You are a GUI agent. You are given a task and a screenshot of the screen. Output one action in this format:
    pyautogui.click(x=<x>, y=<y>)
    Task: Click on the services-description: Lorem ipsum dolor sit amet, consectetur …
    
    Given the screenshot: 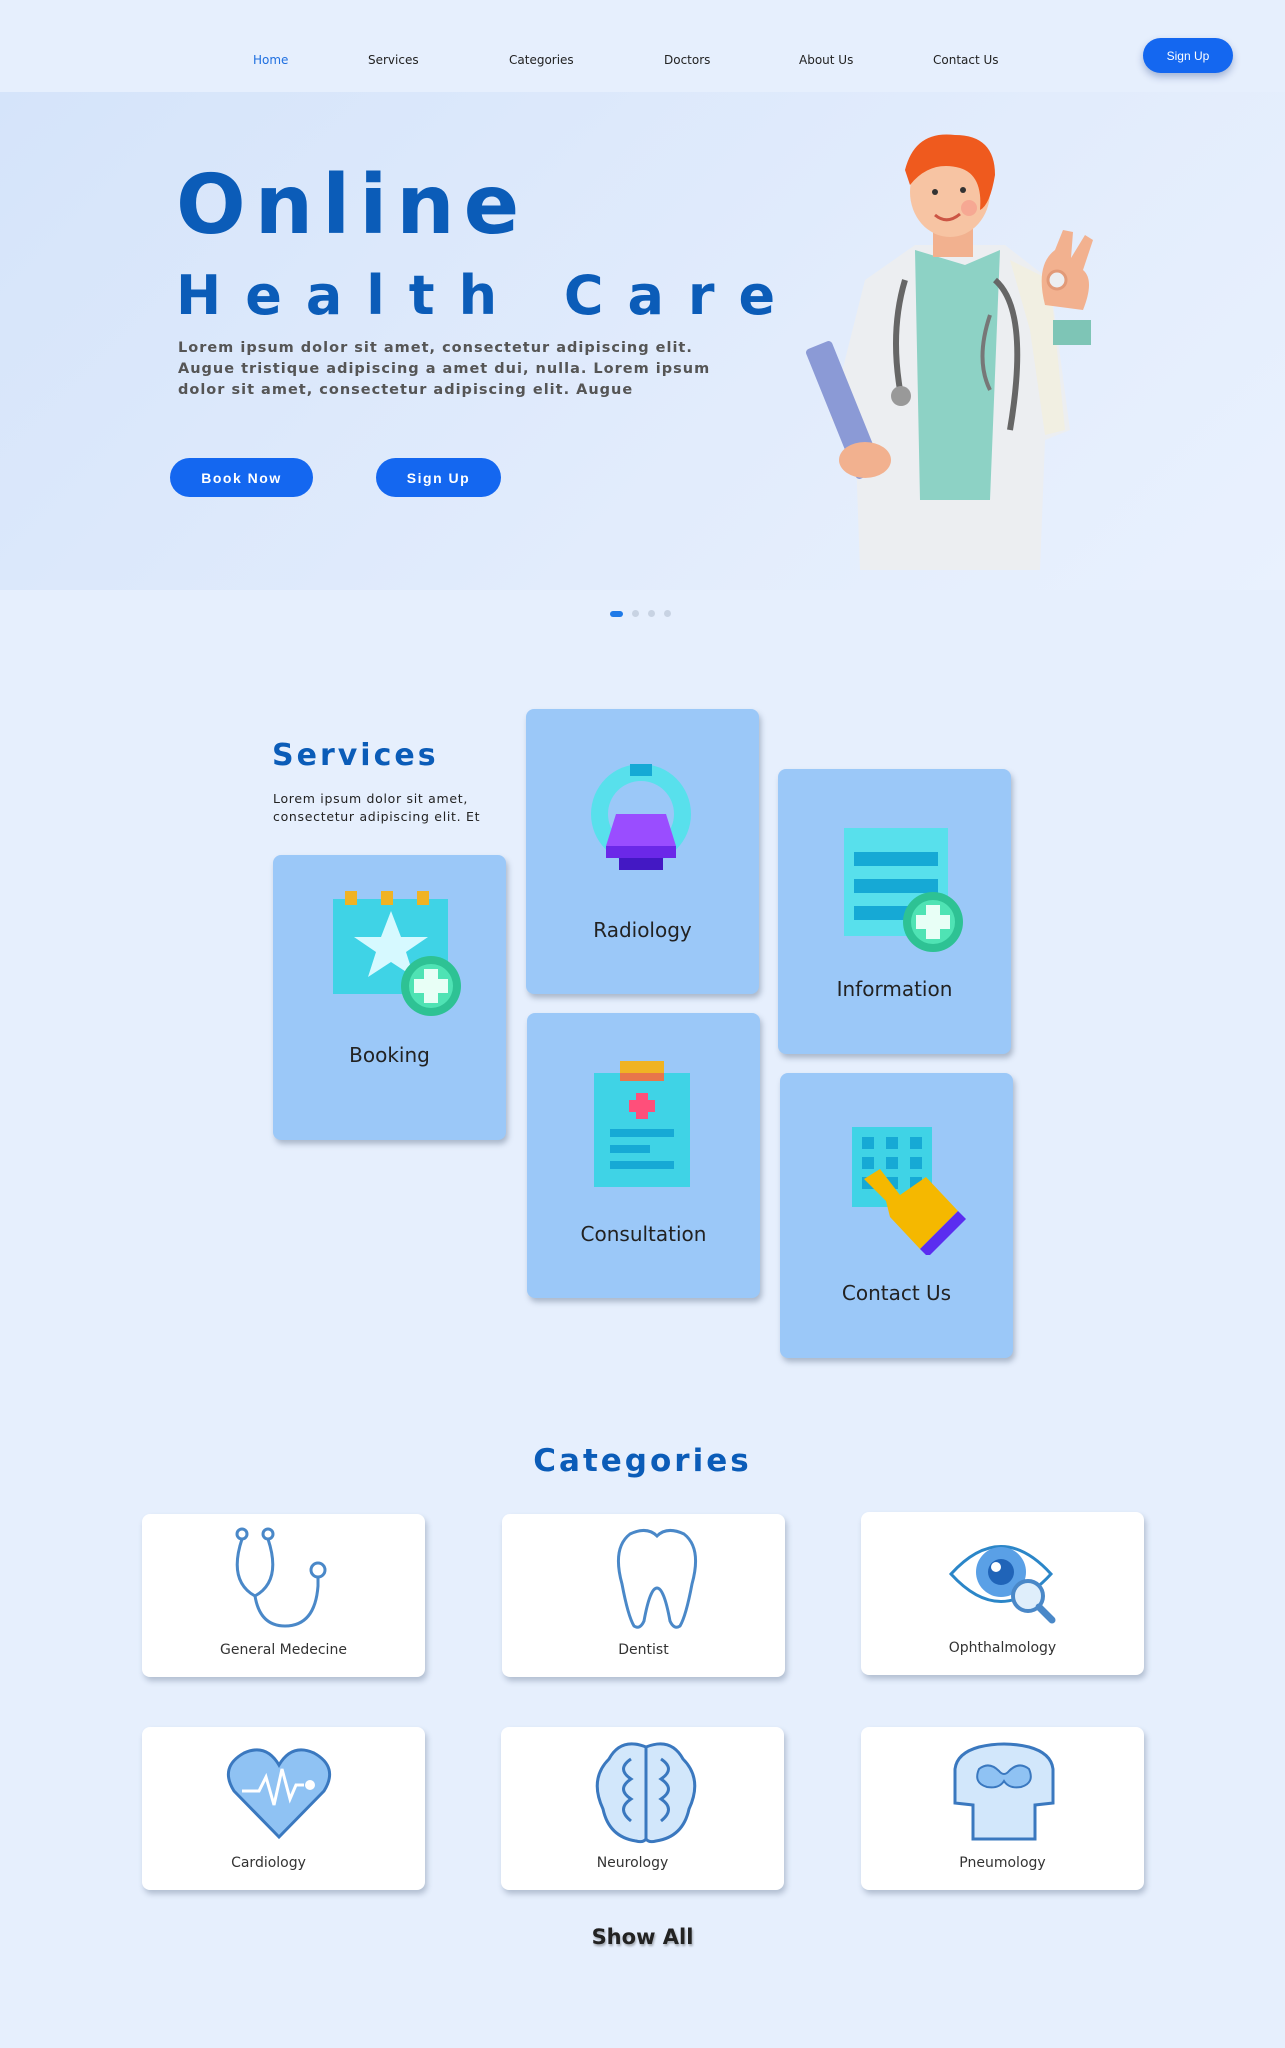 What is the action you would take?
    pyautogui.click(x=377, y=807)
    